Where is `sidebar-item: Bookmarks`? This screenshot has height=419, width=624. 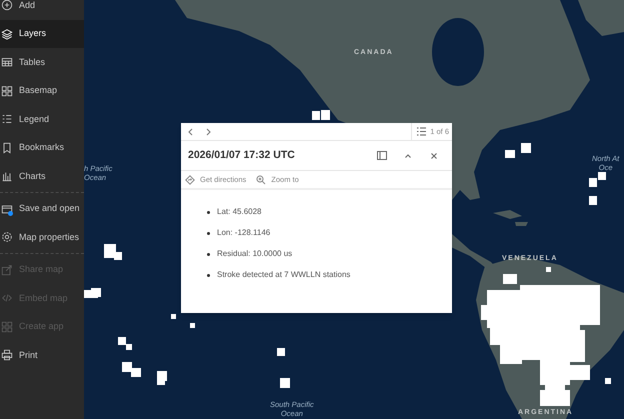 sidebar-item: Bookmarks is located at coordinates (42, 148).